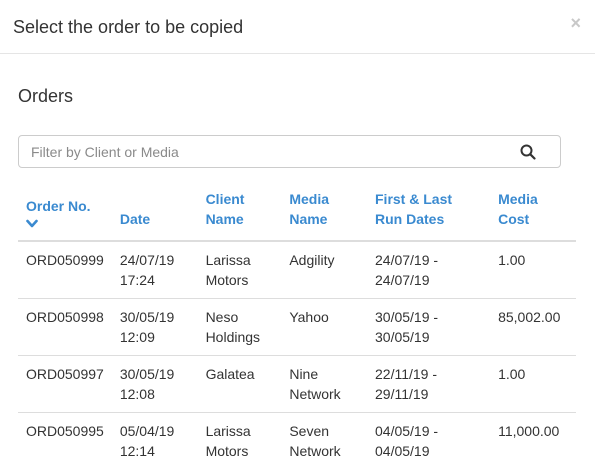  What do you see at coordinates (32, 224) in the screenshot?
I see `chevron-down-icon` at bounding box center [32, 224].